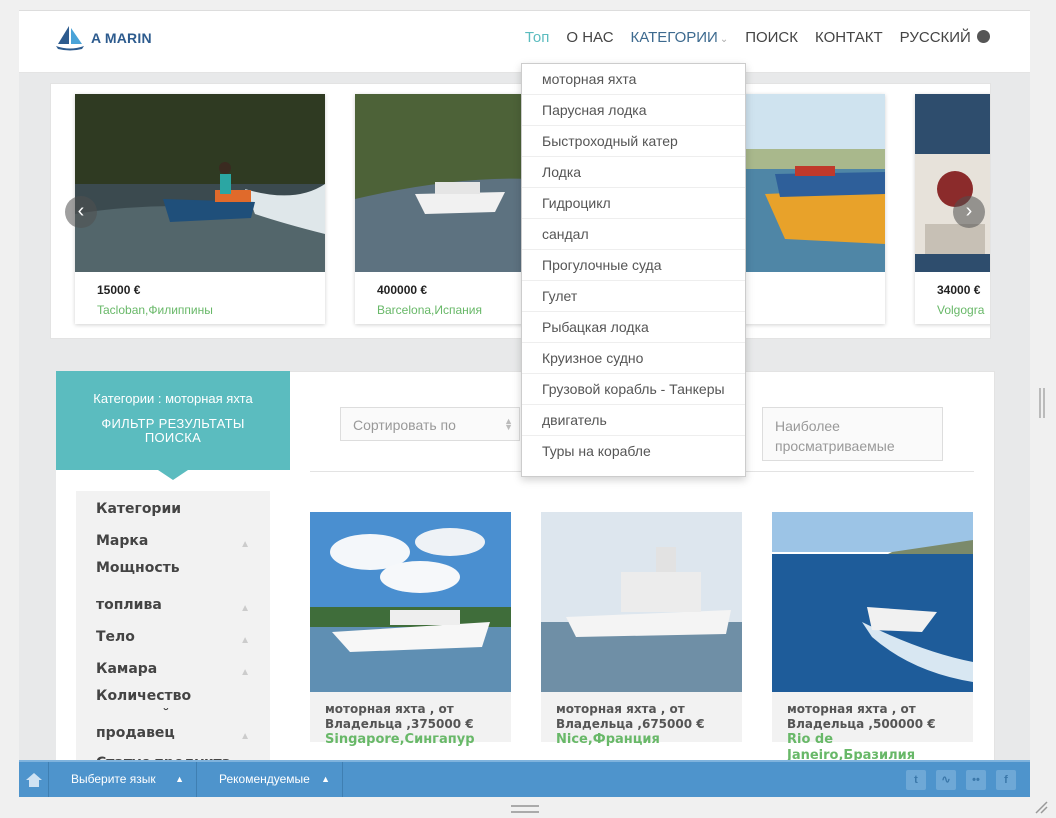 This screenshot has width=1056, height=818. I want to click on vertical-resize-handle, so click(1042, 403).